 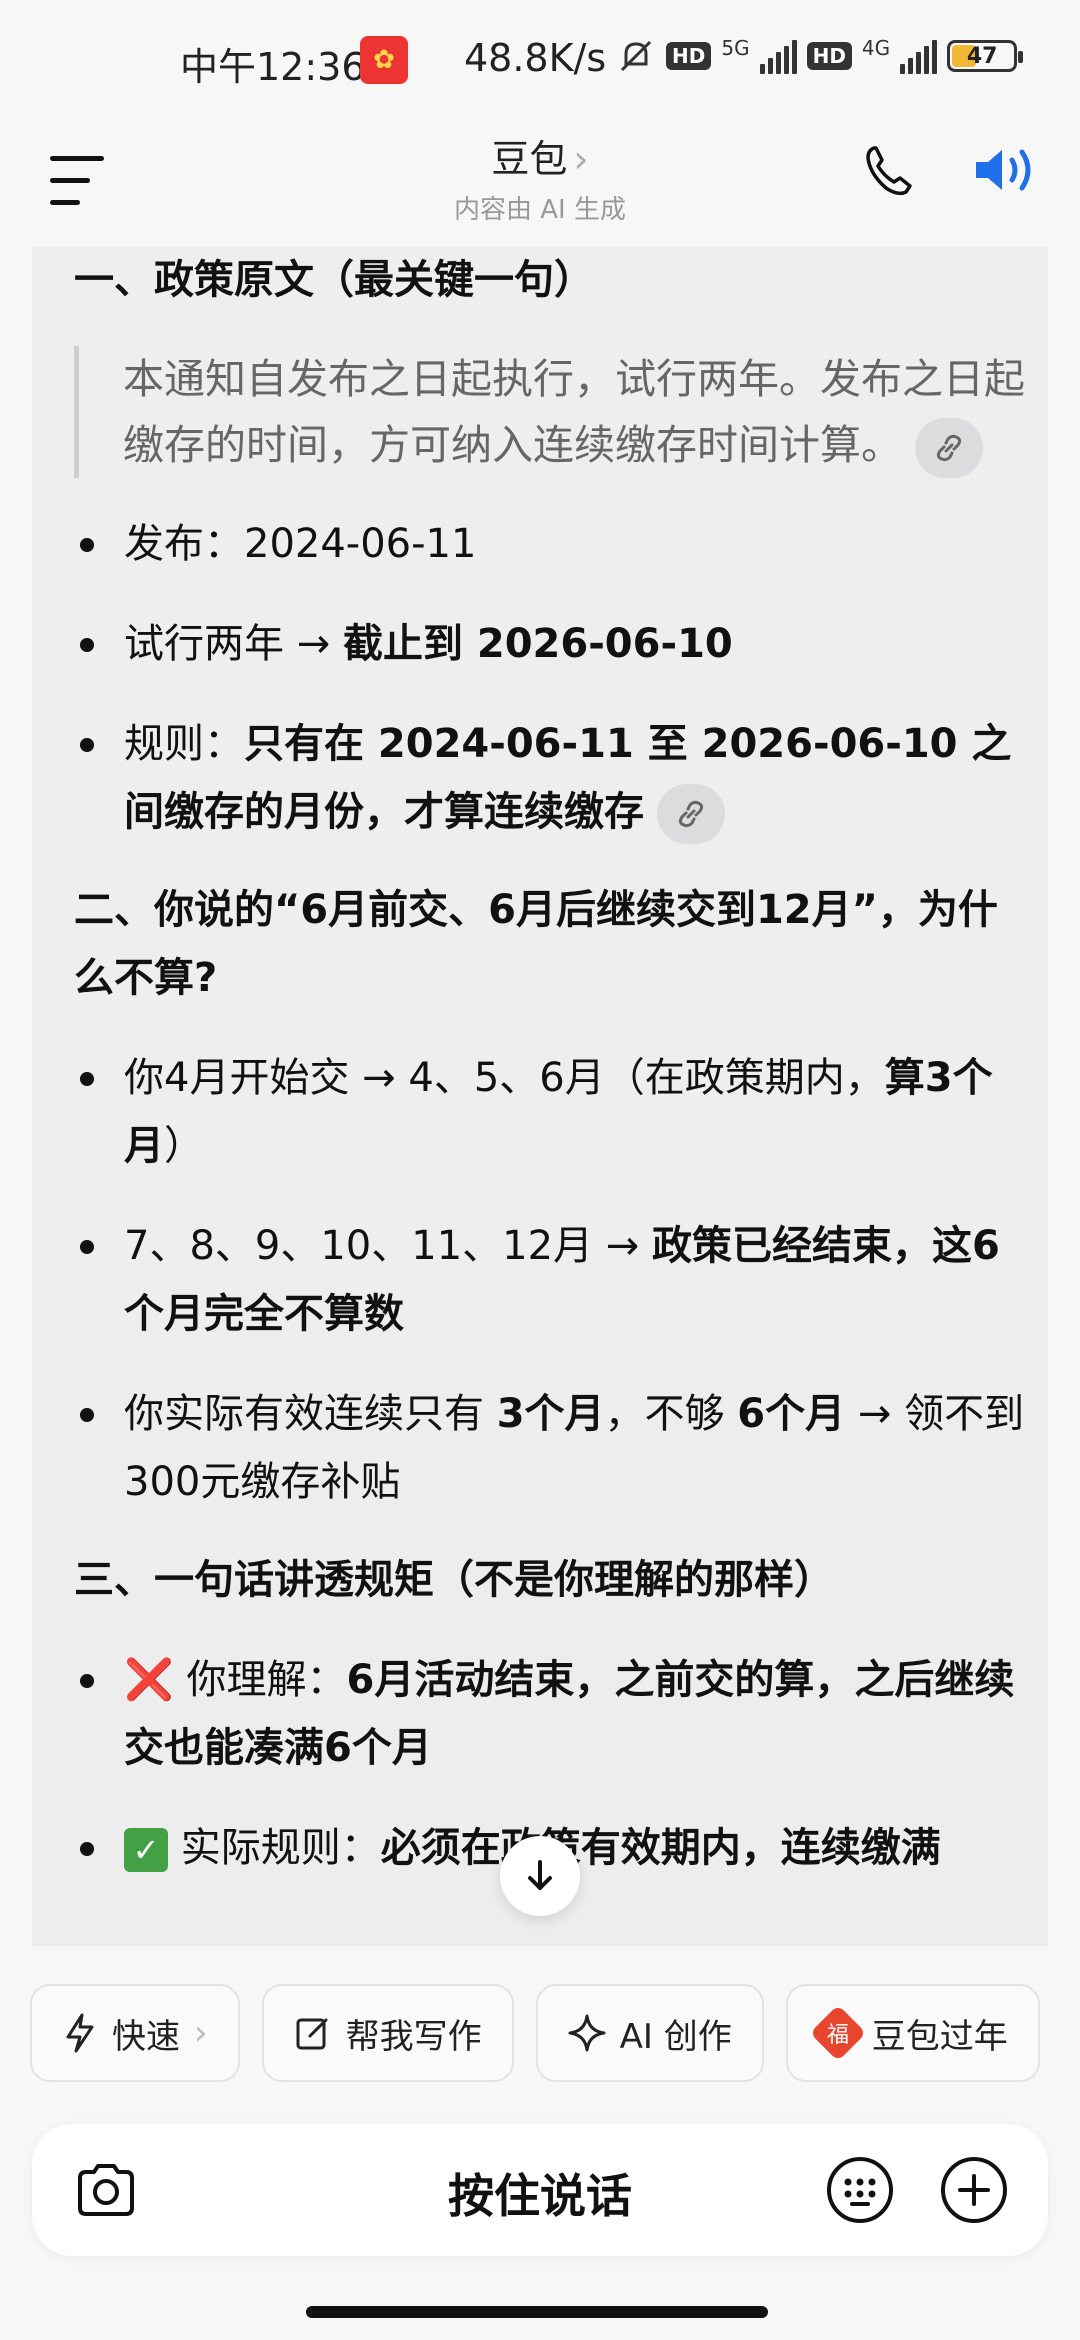 I want to click on list-item: 试行两年 → 截止到 2026-06-10, so click(x=554, y=644).